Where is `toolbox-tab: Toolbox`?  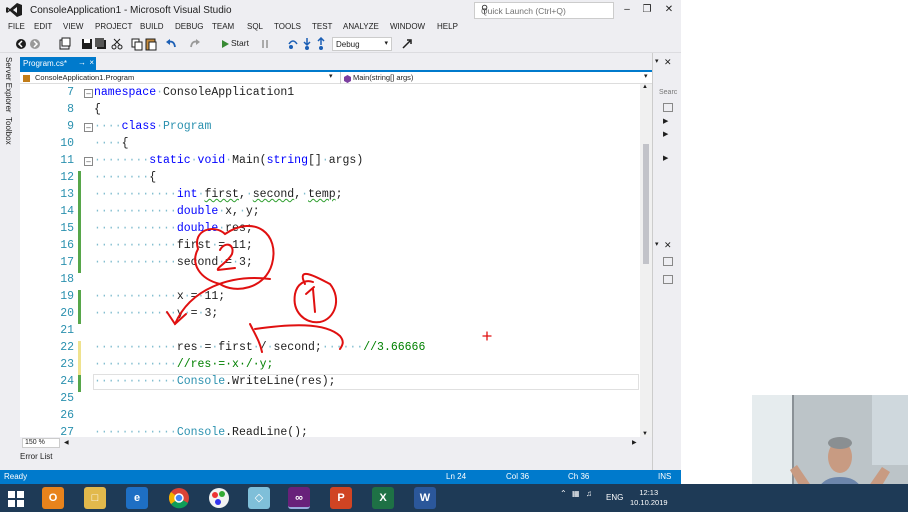
toolbox-tab: Toolbox is located at coordinates (8, 131).